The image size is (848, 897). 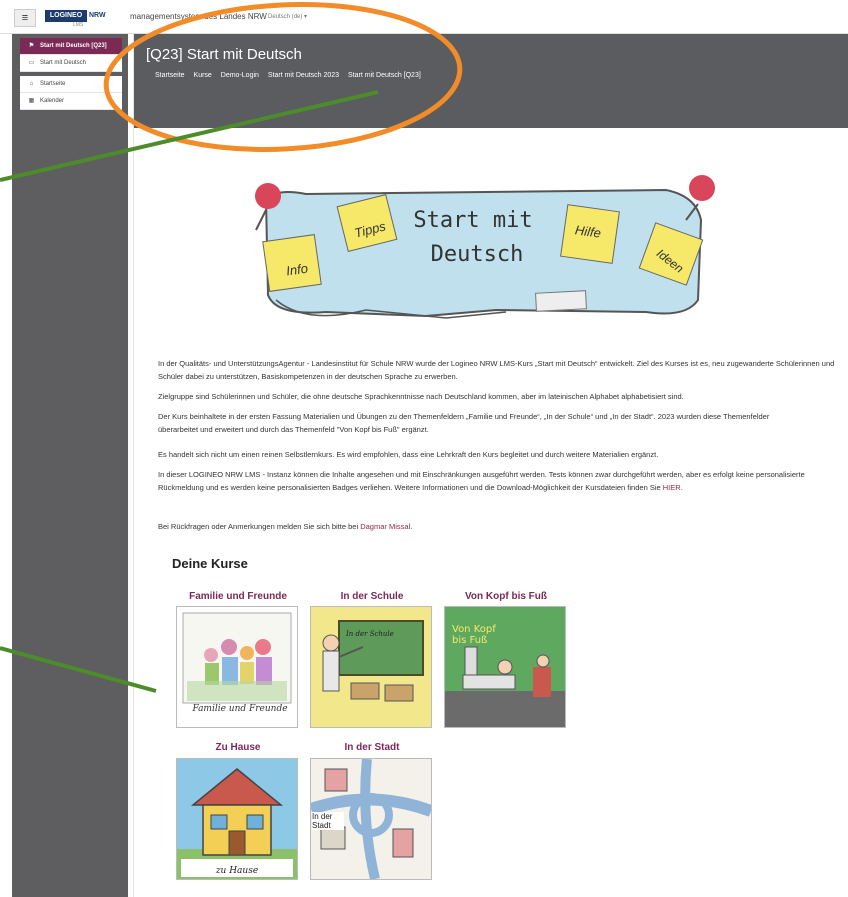 What do you see at coordinates (672, 487) in the screenshot?
I see `hier-link: HIER` at bounding box center [672, 487].